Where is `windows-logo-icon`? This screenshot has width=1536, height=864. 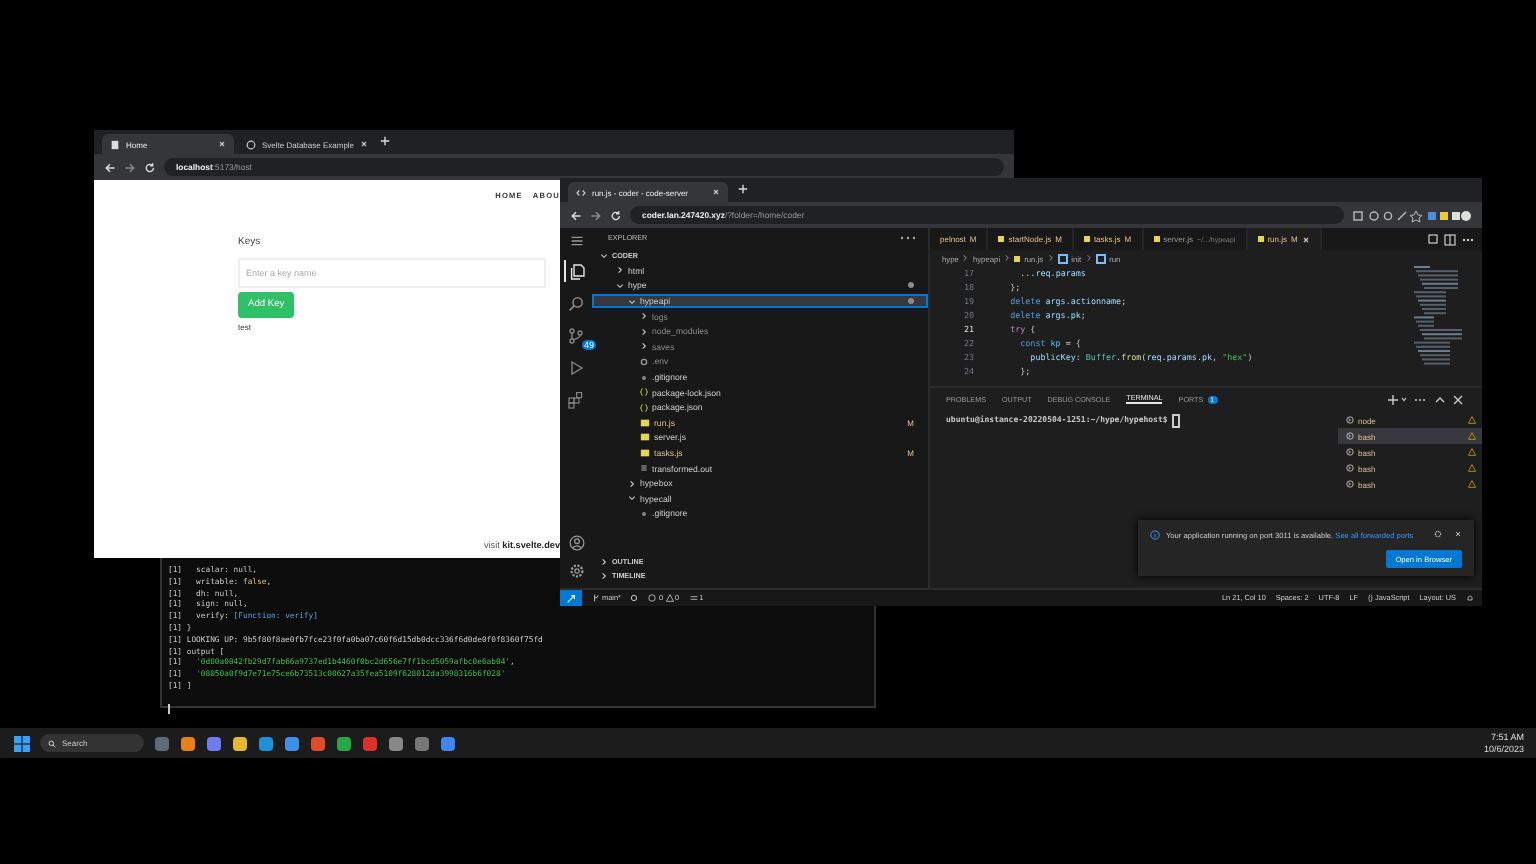 windows-logo-icon is located at coordinates (22, 743).